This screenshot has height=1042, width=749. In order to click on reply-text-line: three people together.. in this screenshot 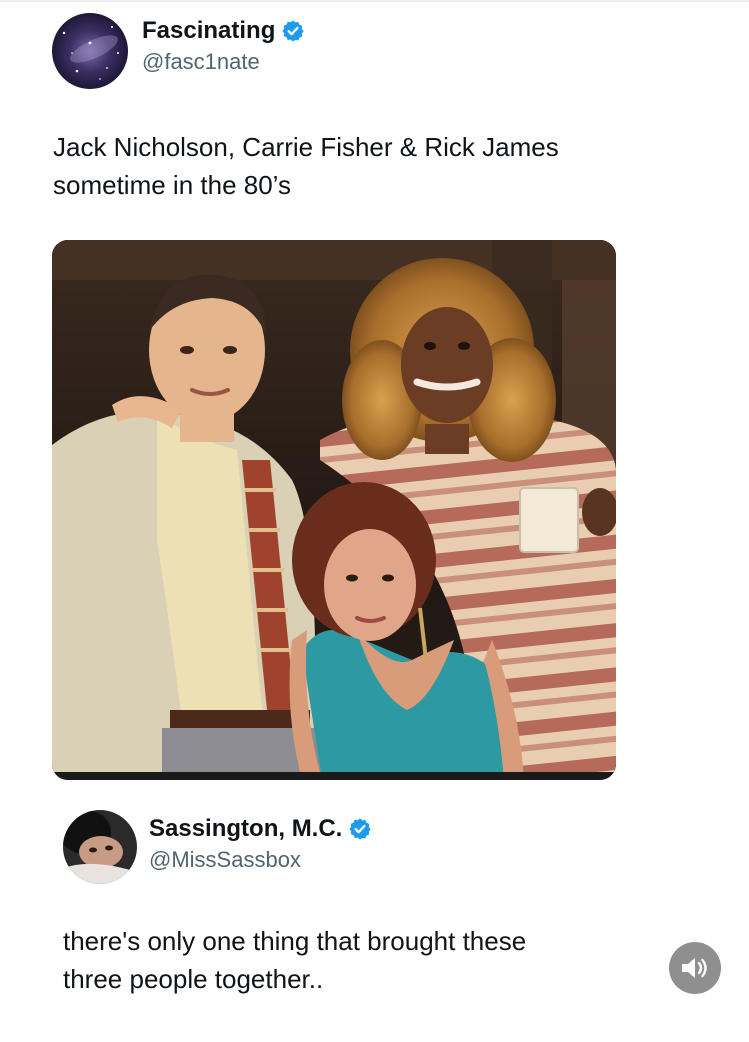, I will do `click(193, 979)`.